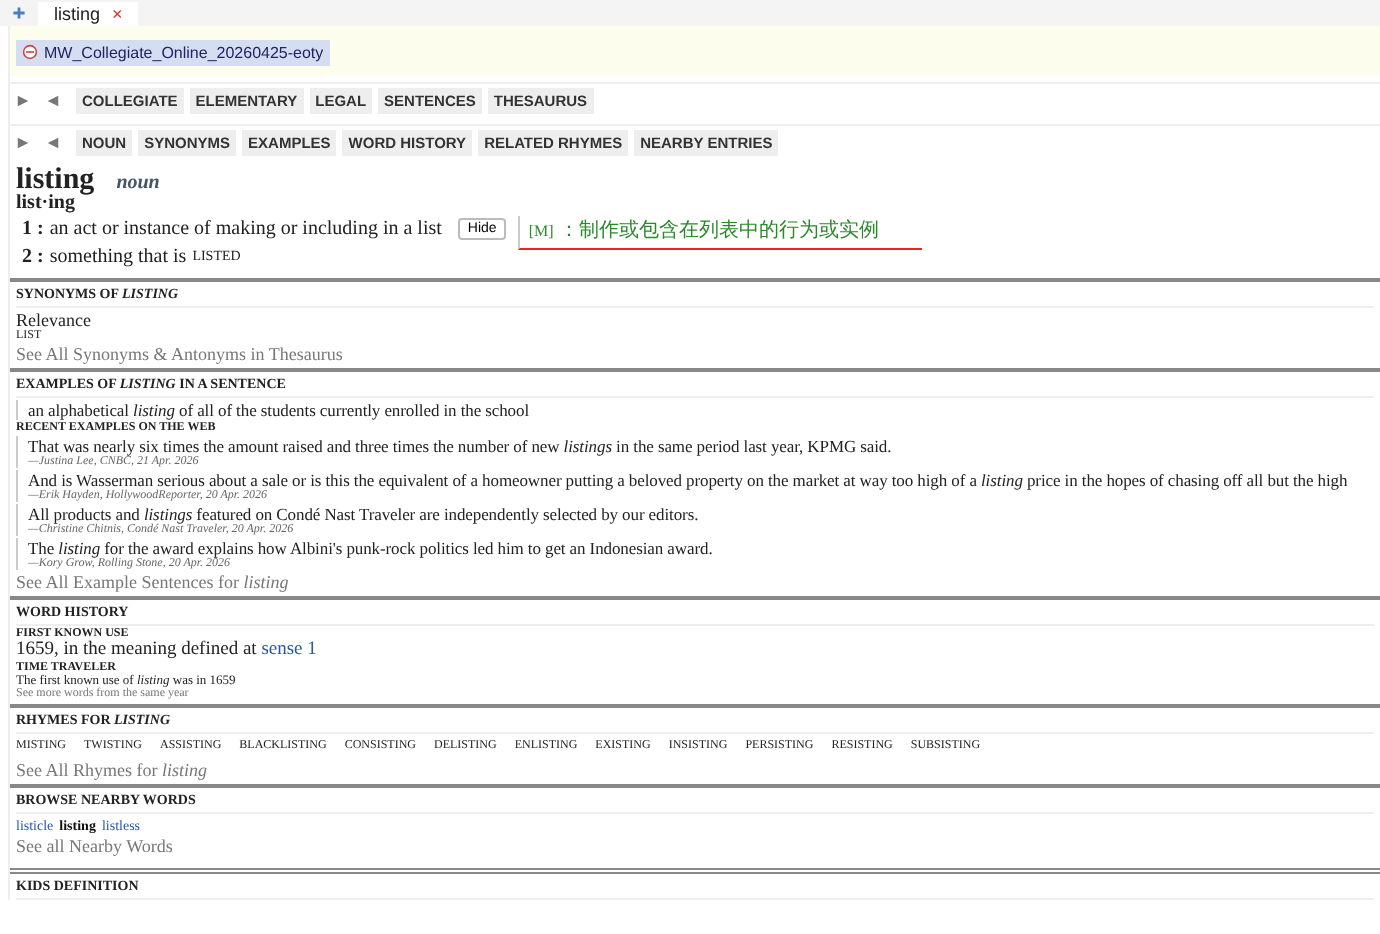 Image resolution: width=1380 pixels, height=934 pixels. Describe the element at coordinates (289, 650) in the screenshot. I see `sense-link: sense 1` at that location.